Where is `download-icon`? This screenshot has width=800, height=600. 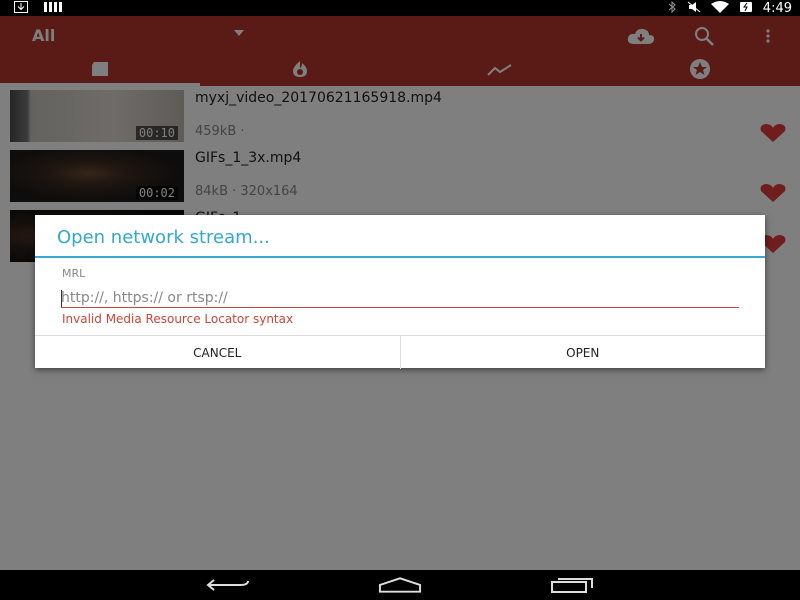 download-icon is located at coordinates (21, 8).